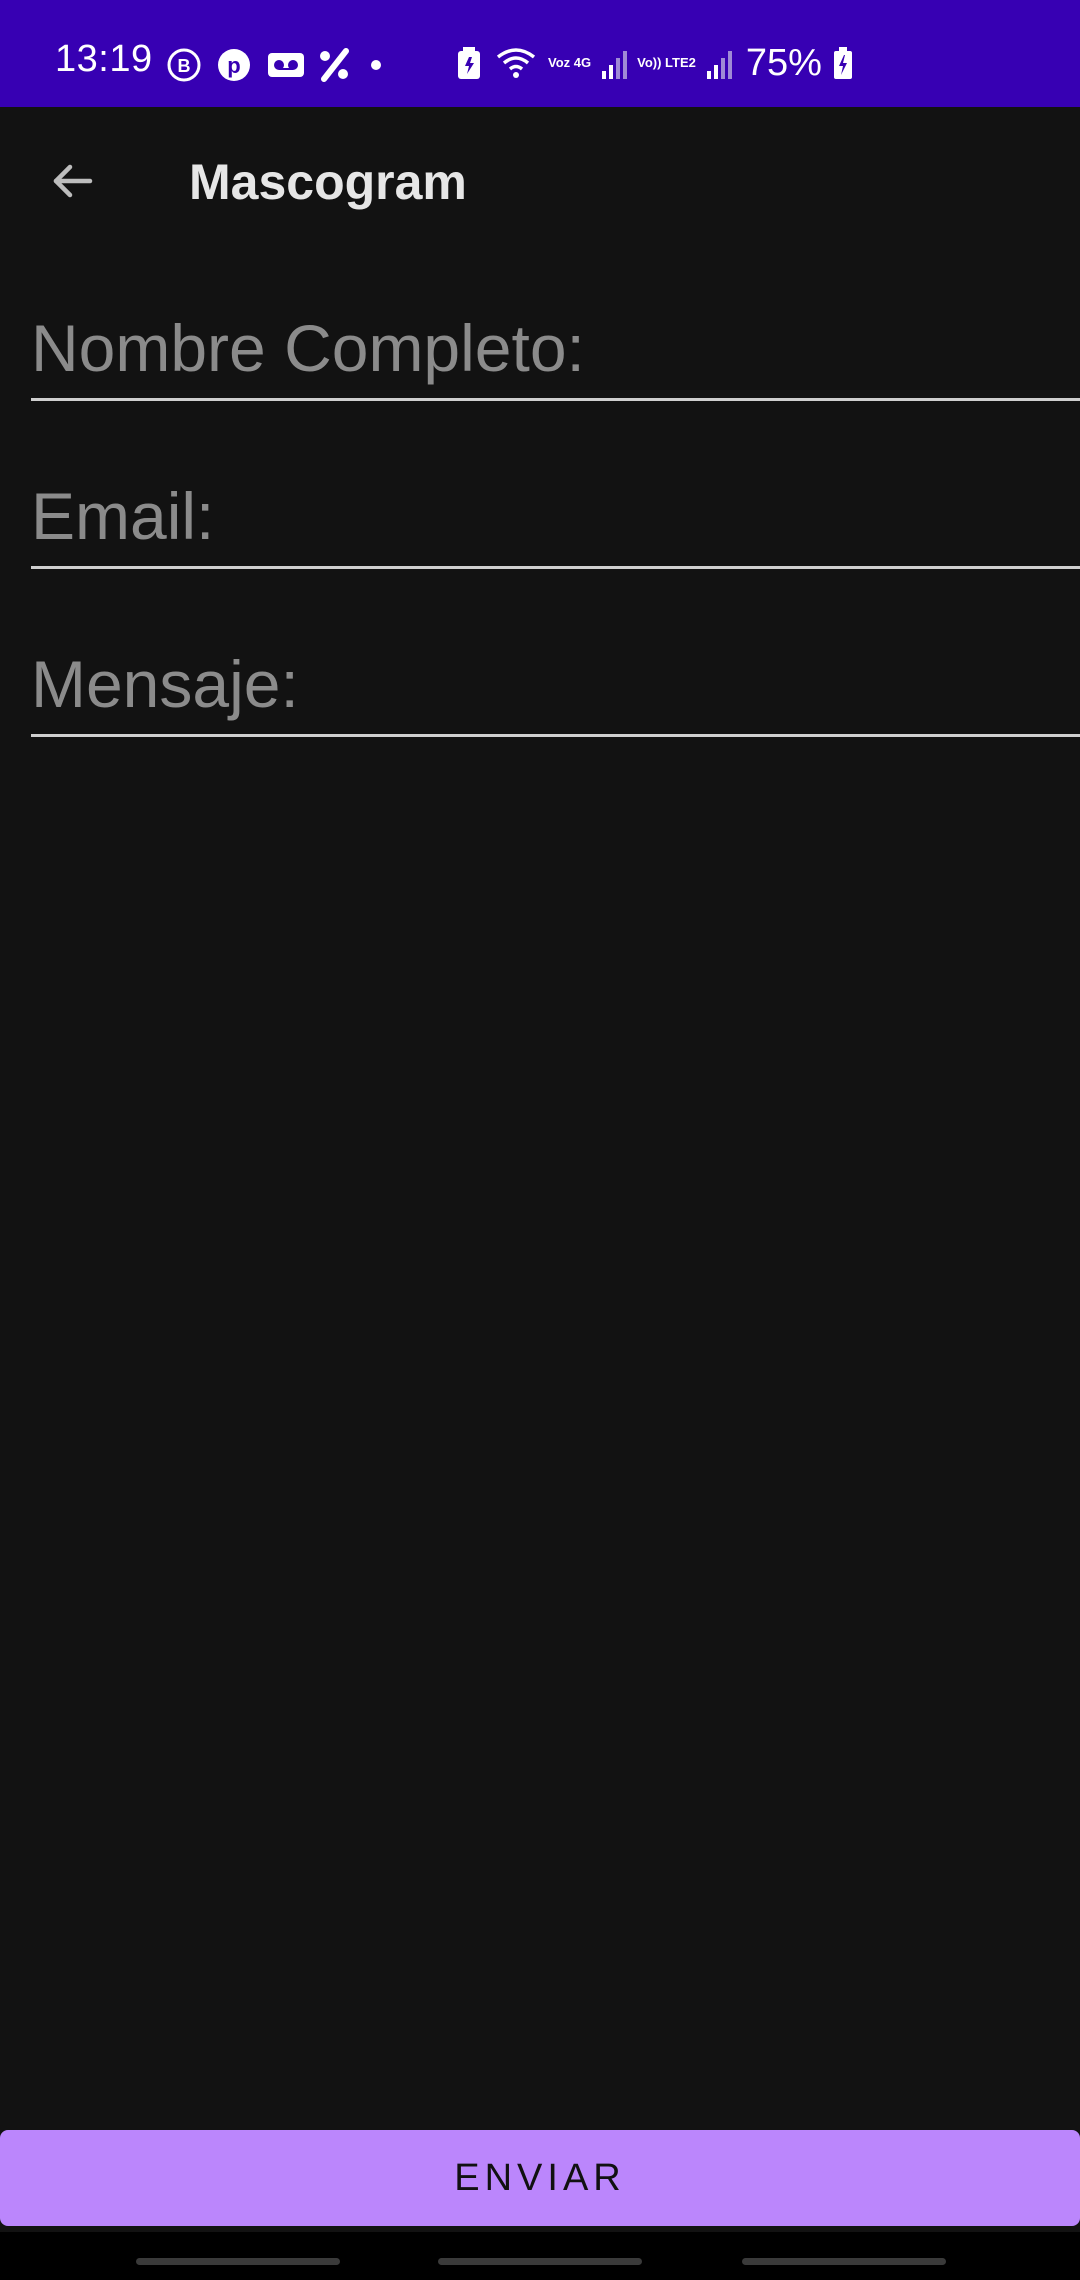 Image resolution: width=1080 pixels, height=2280 pixels. I want to click on svg-text: B, so click(184, 66).